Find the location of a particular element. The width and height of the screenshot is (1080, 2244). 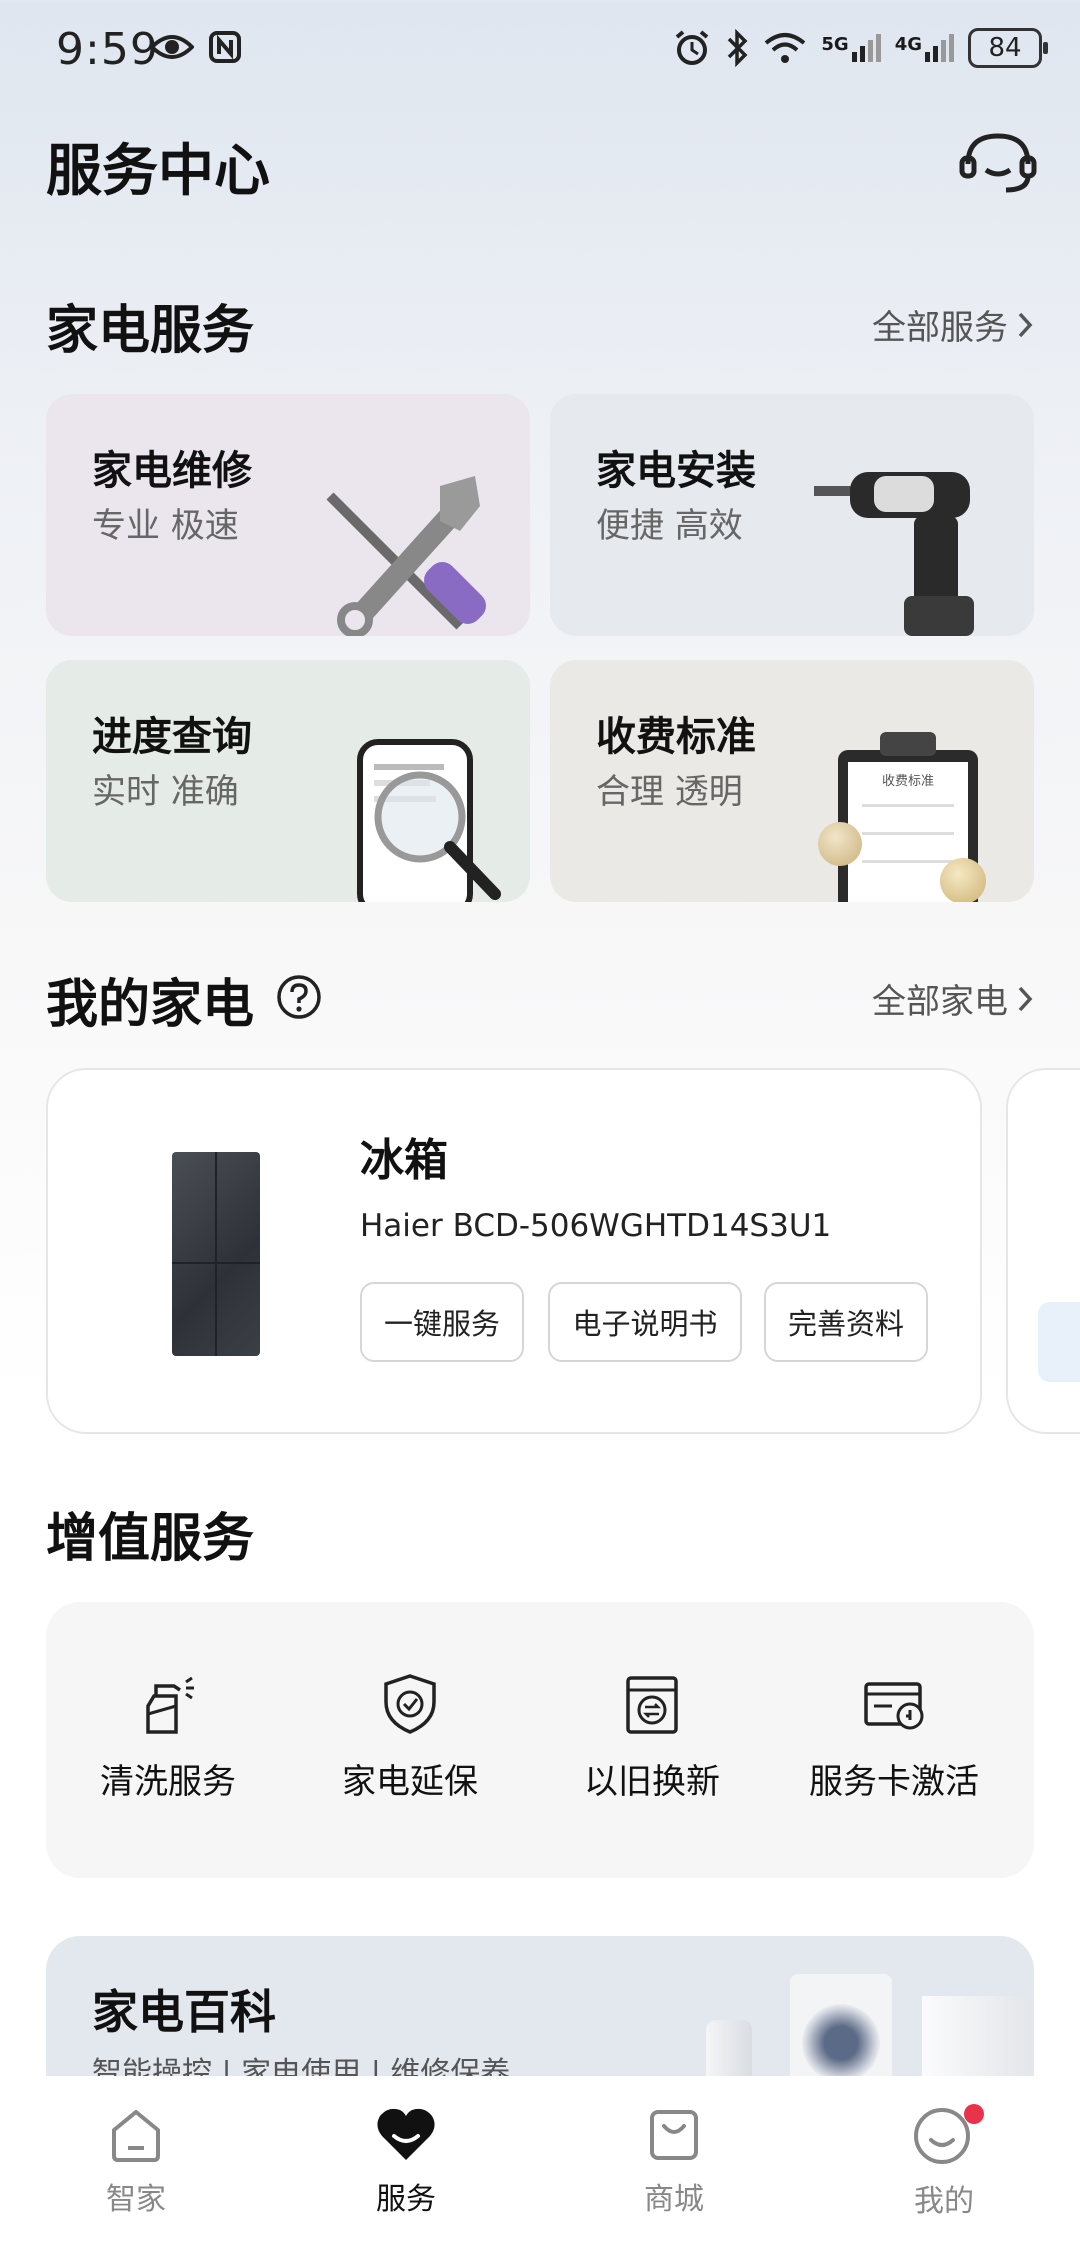

value-item-label: 服务卡激活 is located at coordinates (894, 1782).